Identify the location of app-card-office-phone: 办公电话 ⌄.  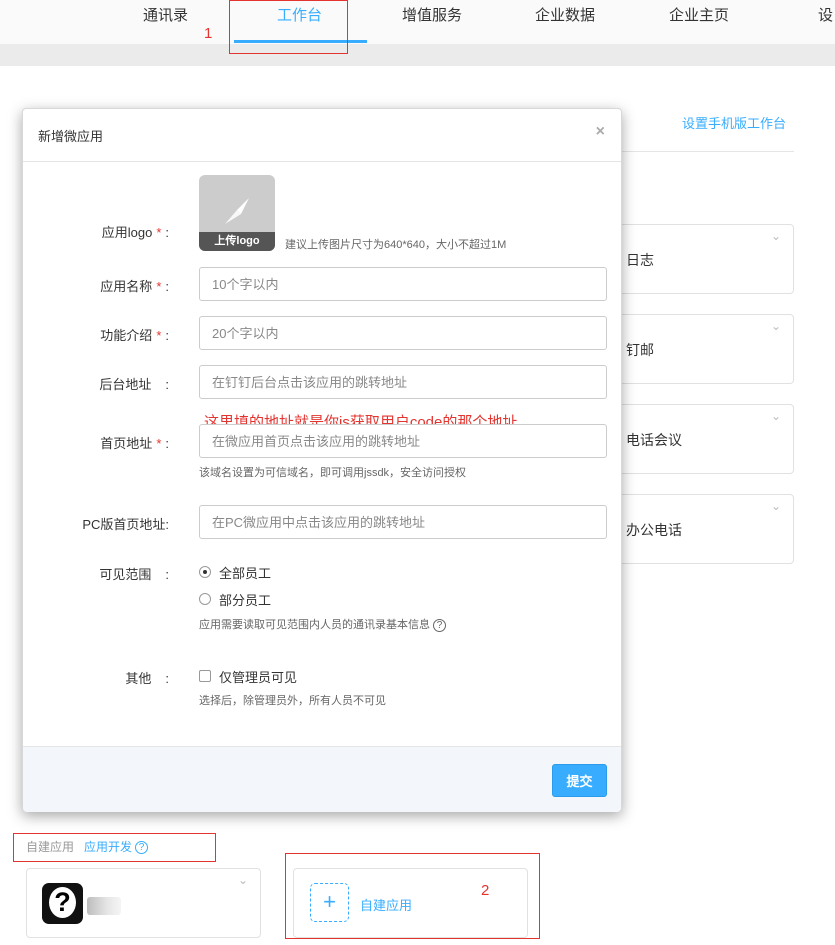
(702, 529).